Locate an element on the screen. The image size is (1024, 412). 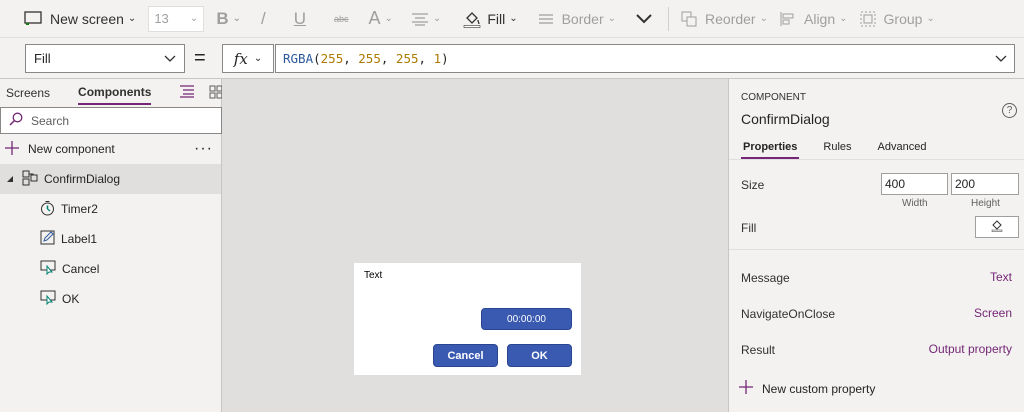
underline-button: U is located at coordinates (300, 19).